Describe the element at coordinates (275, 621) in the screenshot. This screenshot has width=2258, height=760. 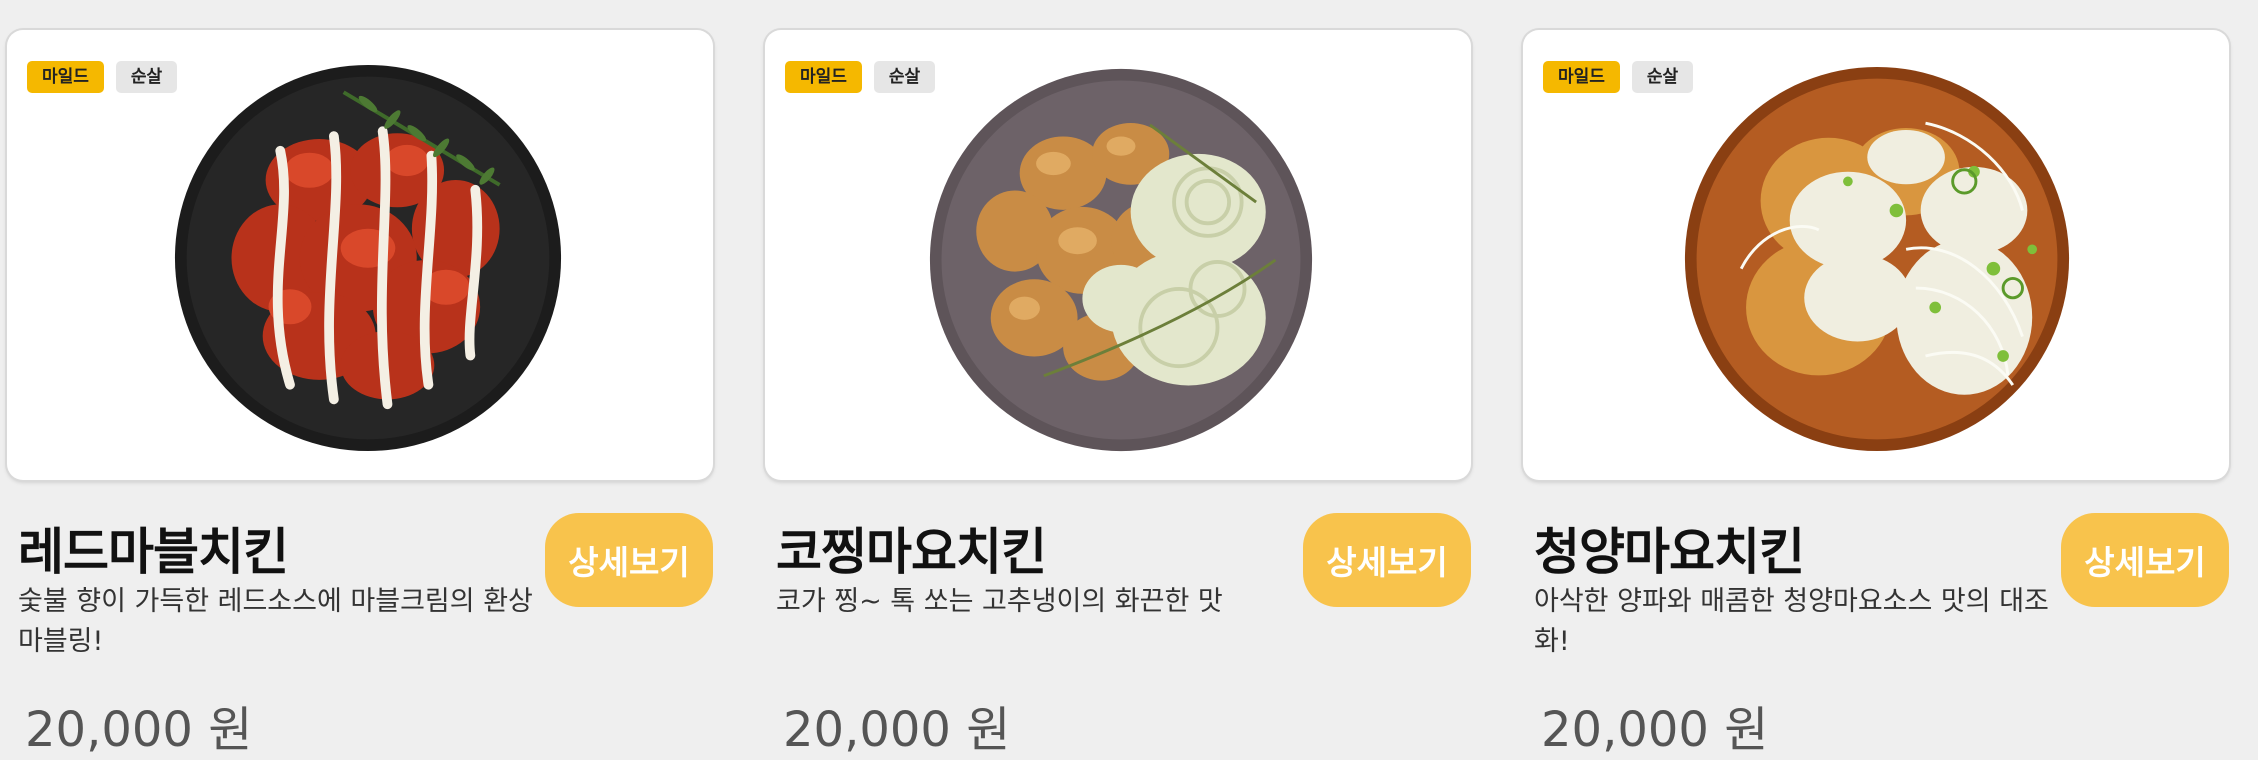
I see `menu-description: 숯불 향이 가득한 레드소스에 마블크림의 환상 마블링!` at that location.